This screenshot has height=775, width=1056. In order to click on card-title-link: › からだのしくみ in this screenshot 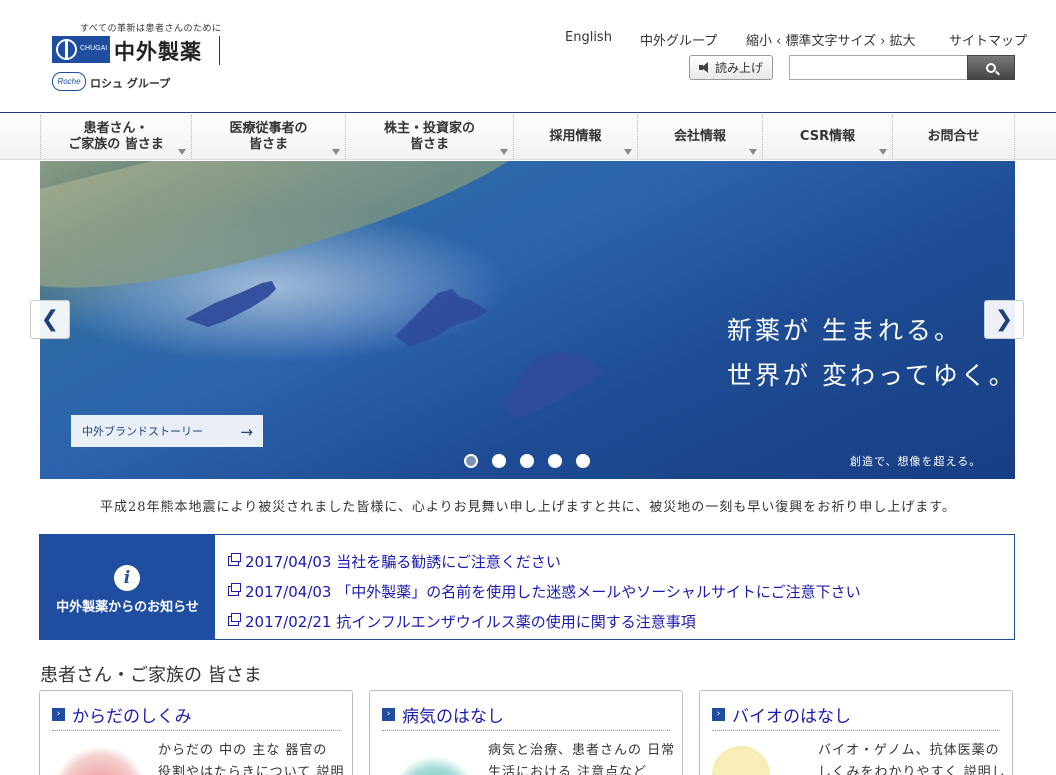, I will do `click(122, 714)`.